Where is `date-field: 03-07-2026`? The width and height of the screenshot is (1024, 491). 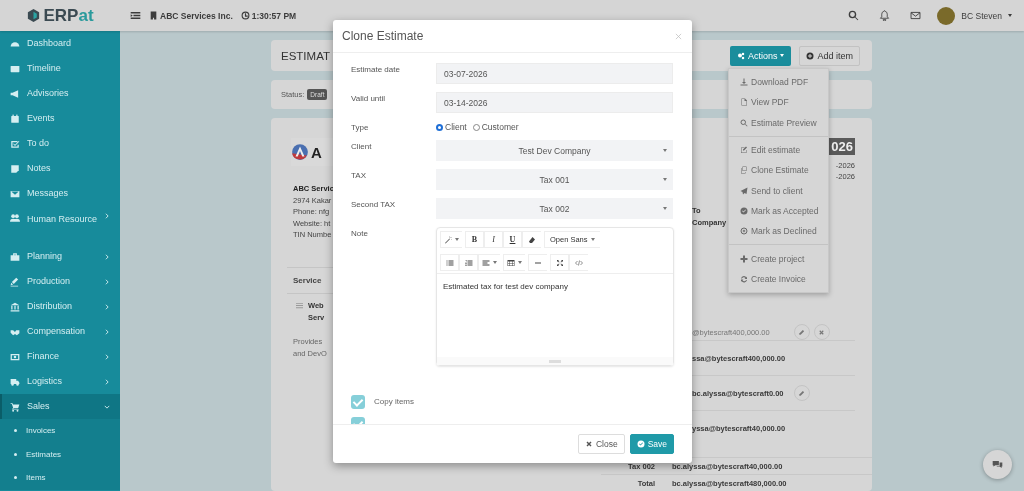
date-field: 03-07-2026 is located at coordinates (554, 73).